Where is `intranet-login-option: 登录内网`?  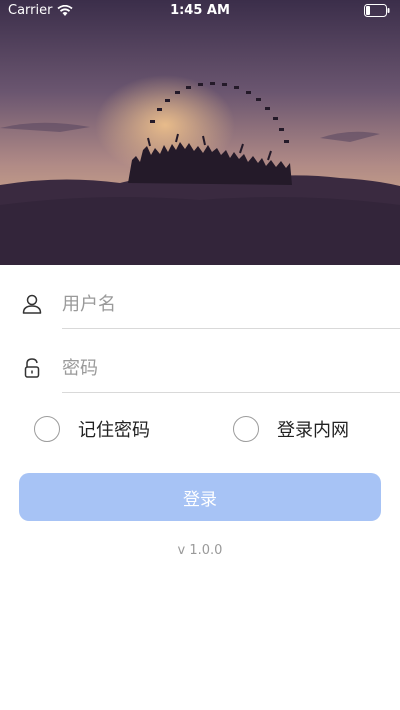 intranet-login-option: 登录内网 is located at coordinates (291, 429).